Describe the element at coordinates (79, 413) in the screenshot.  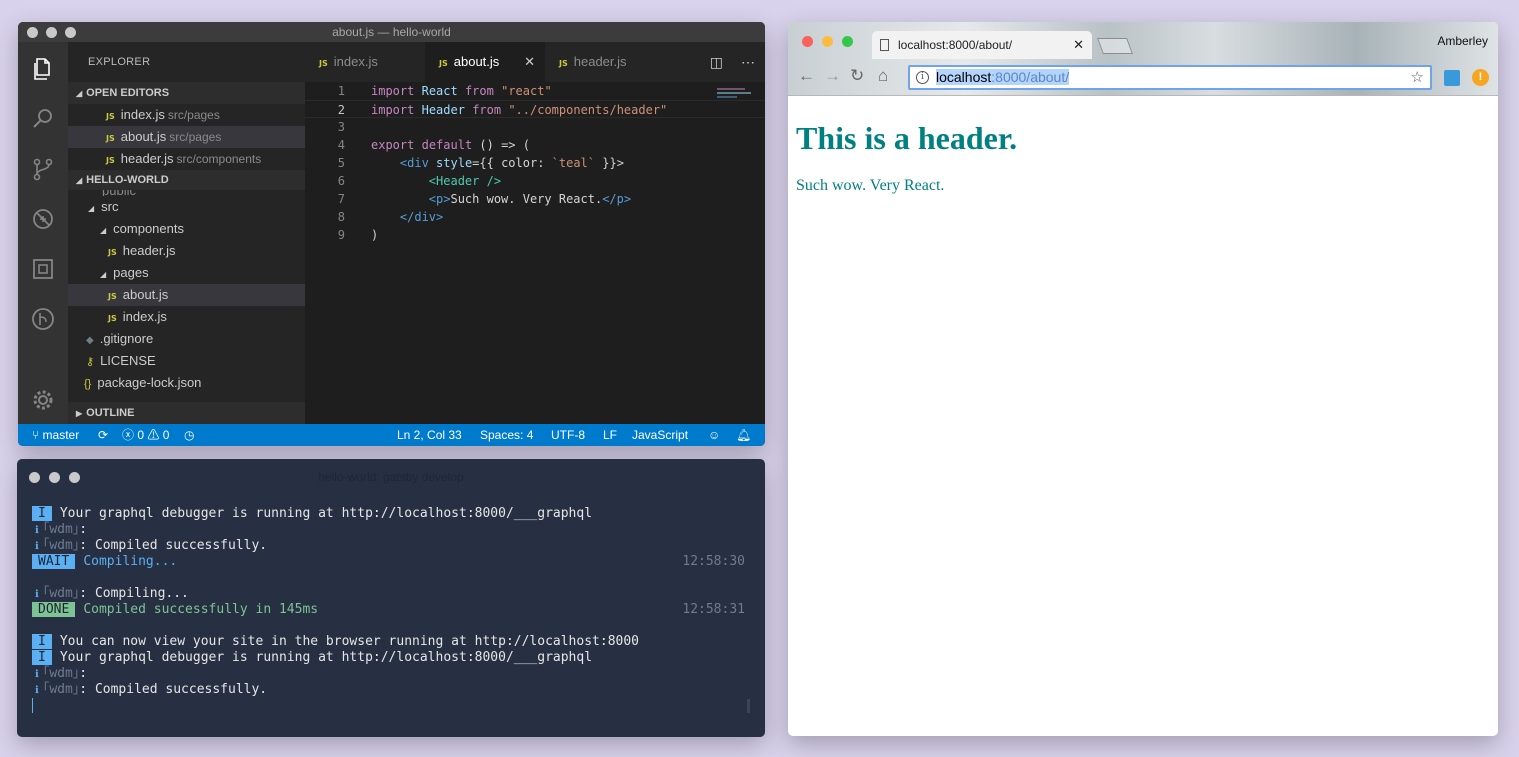
I see `chevron-right-icon: ▶` at that location.